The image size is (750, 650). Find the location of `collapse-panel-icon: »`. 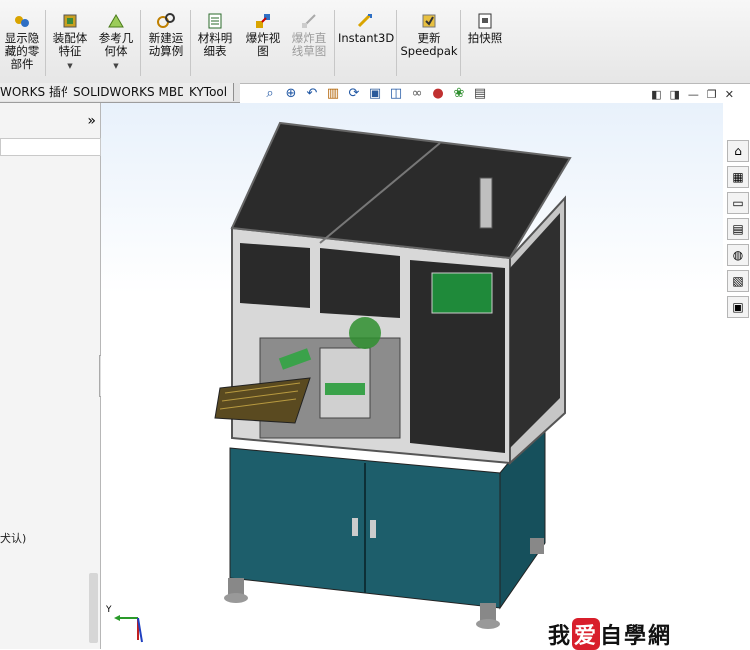

collapse-panel-icon: » is located at coordinates (91, 121).